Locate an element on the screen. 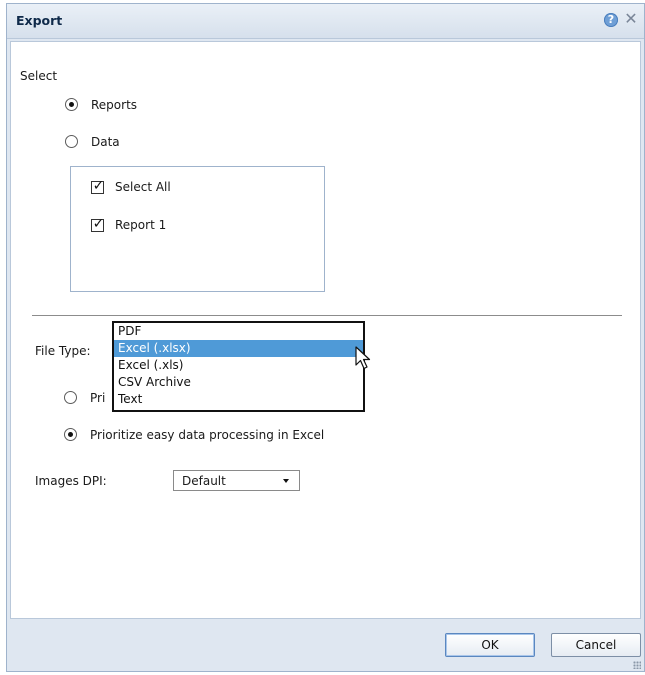 The image size is (645, 675). images-dpi-value: Default is located at coordinates (204, 481).